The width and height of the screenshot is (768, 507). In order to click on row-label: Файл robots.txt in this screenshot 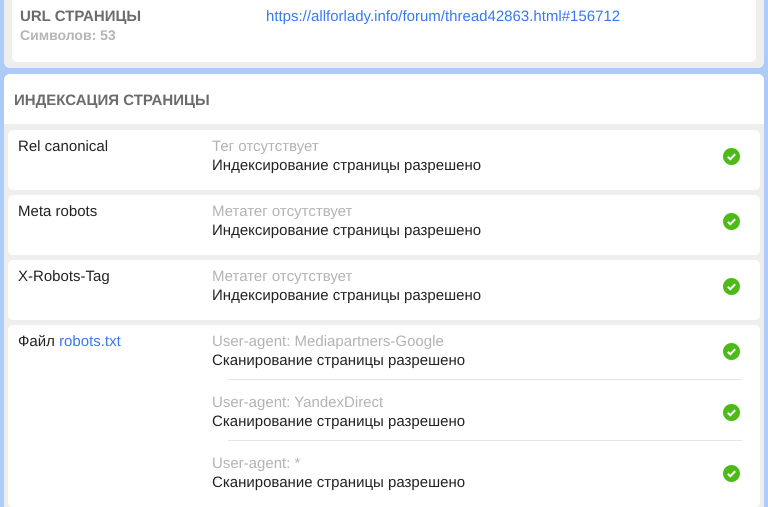, I will do `click(70, 341)`.